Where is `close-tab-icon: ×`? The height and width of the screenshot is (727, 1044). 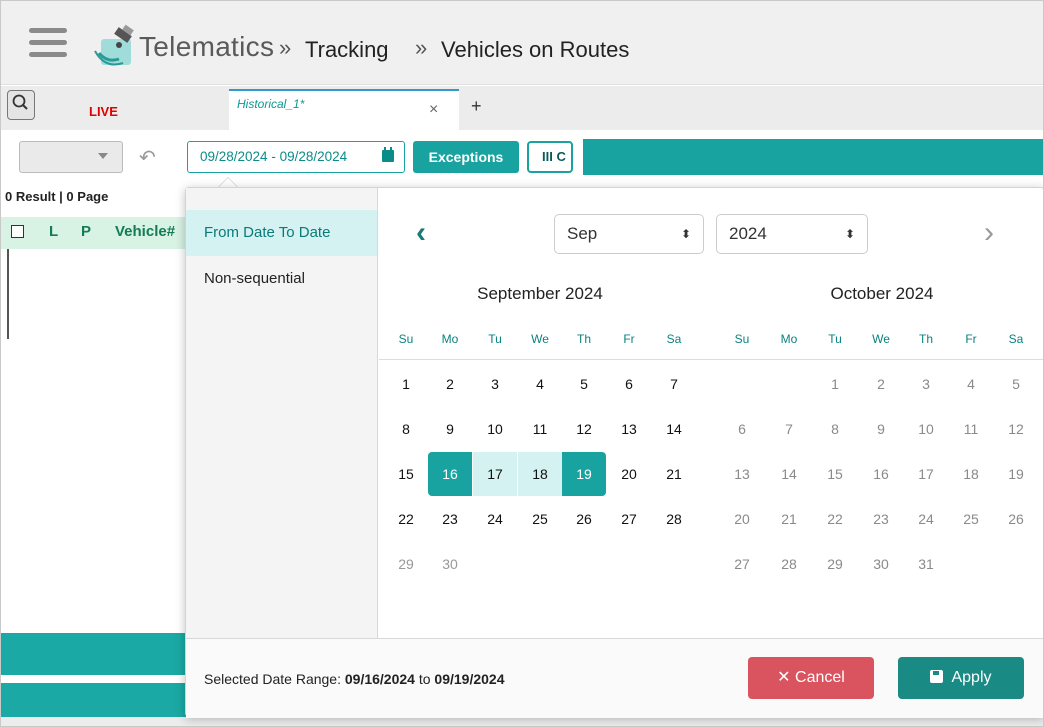 close-tab-icon: × is located at coordinates (433, 110).